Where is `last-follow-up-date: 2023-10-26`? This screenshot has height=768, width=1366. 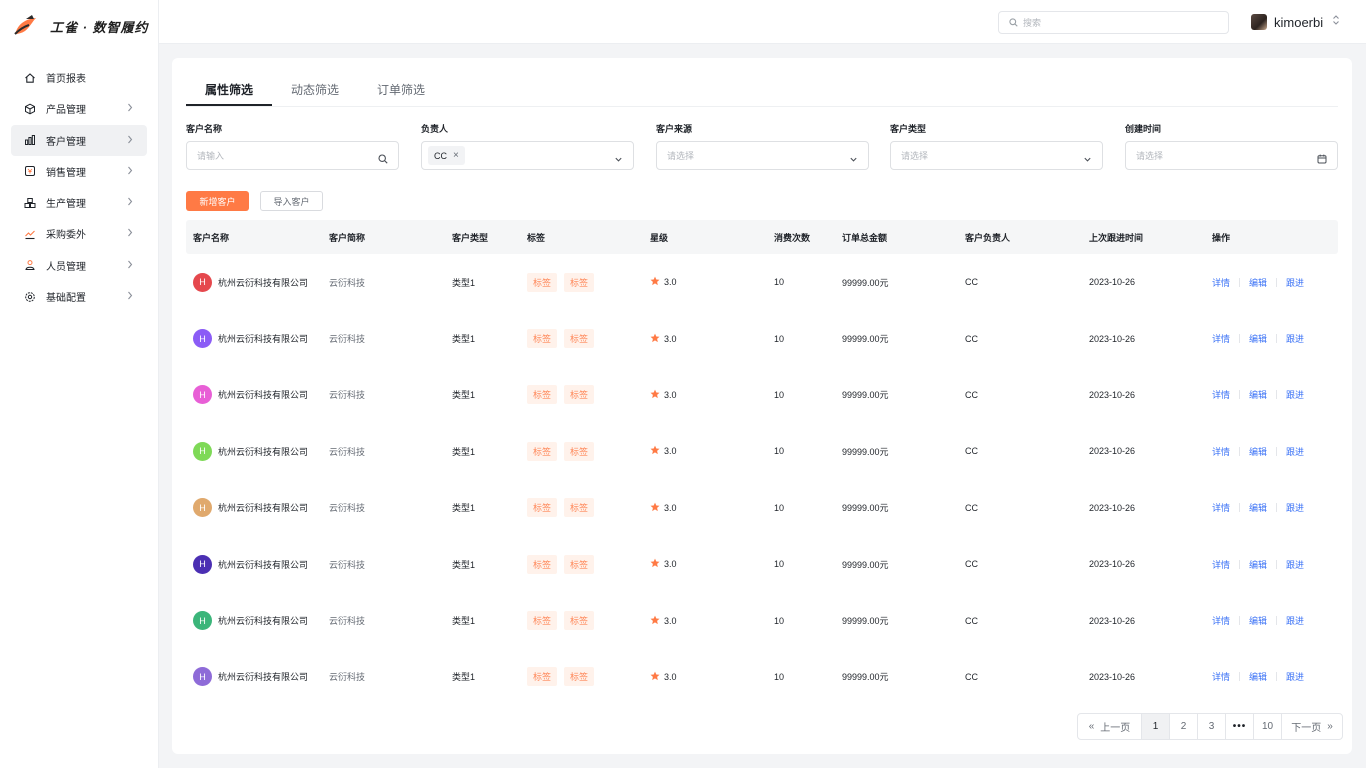 last-follow-up-date: 2023-10-26 is located at coordinates (1112, 564).